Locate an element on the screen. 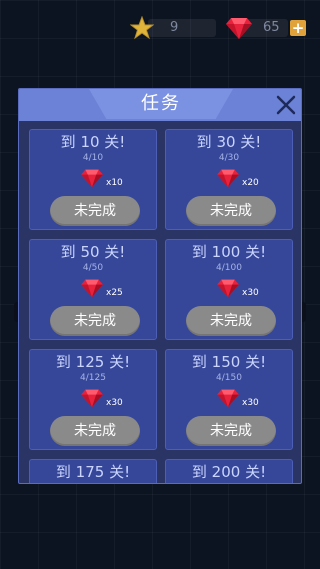  task-title: 到 10 关! is located at coordinates (93, 142).